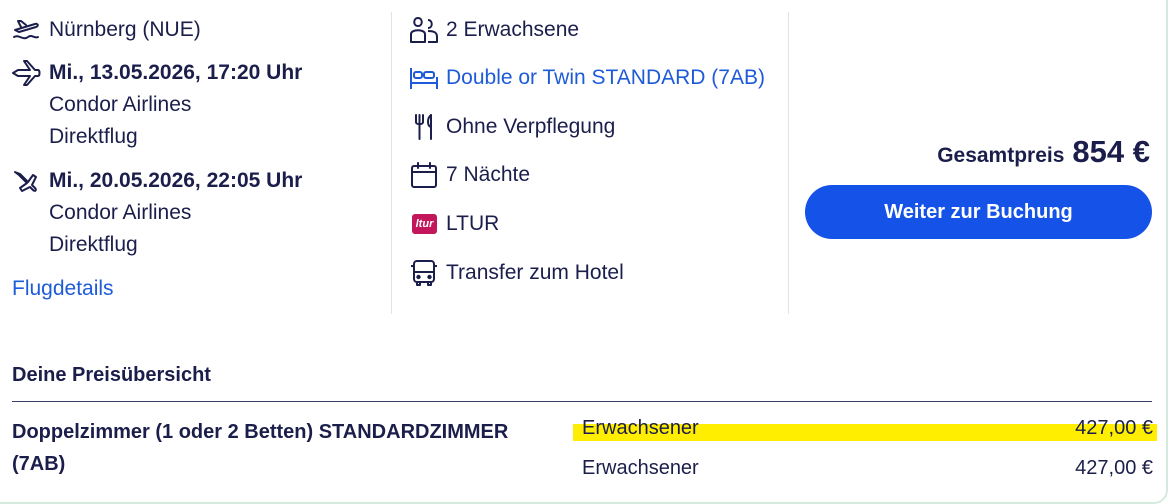  I want to click on total-price: Gesamtpreis 854 €, so click(1043, 152).